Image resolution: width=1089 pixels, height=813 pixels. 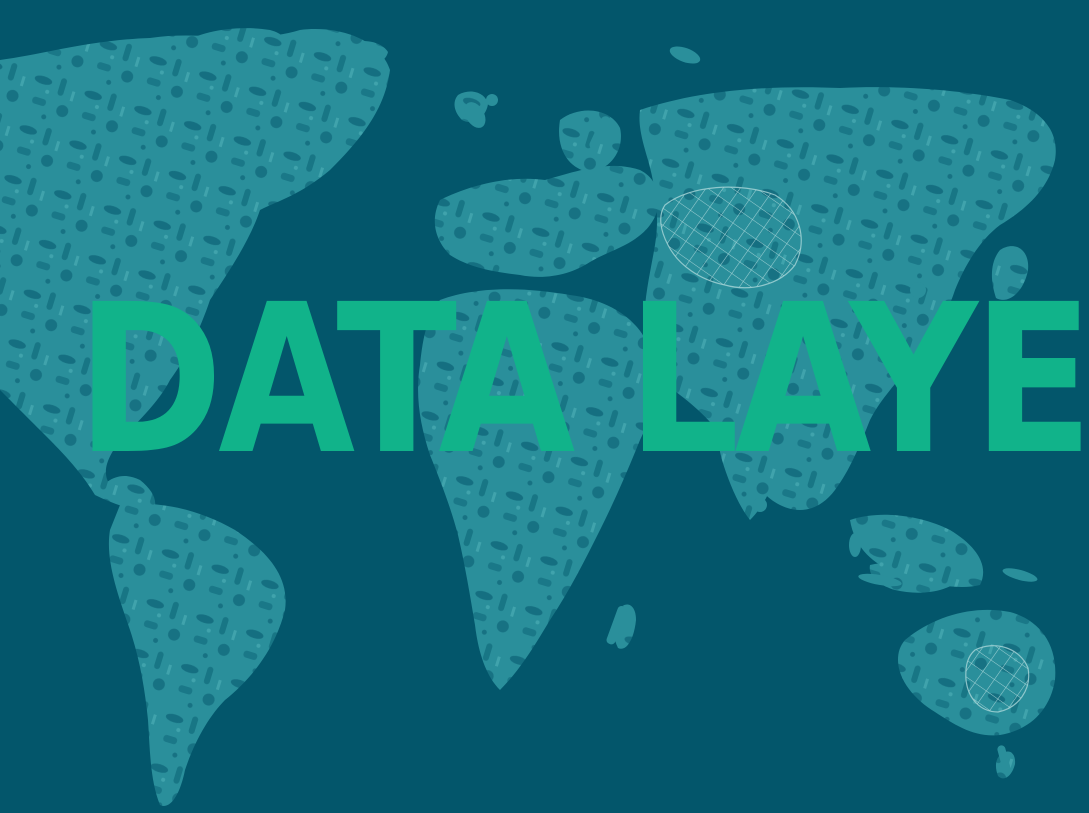 I want to click on continent-south-america, so click(x=197, y=654).